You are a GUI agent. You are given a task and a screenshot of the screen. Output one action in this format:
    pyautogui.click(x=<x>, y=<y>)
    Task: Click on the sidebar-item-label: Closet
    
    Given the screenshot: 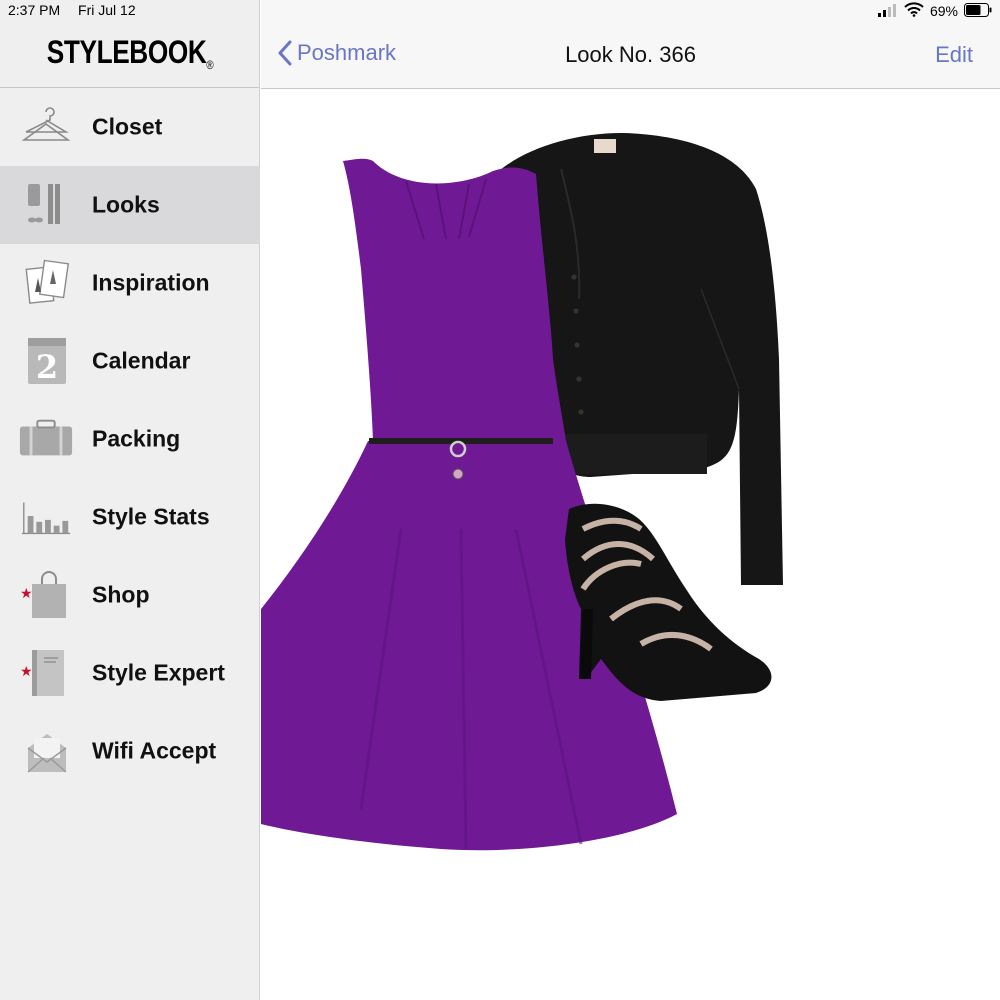 What is the action you would take?
    pyautogui.click(x=127, y=126)
    